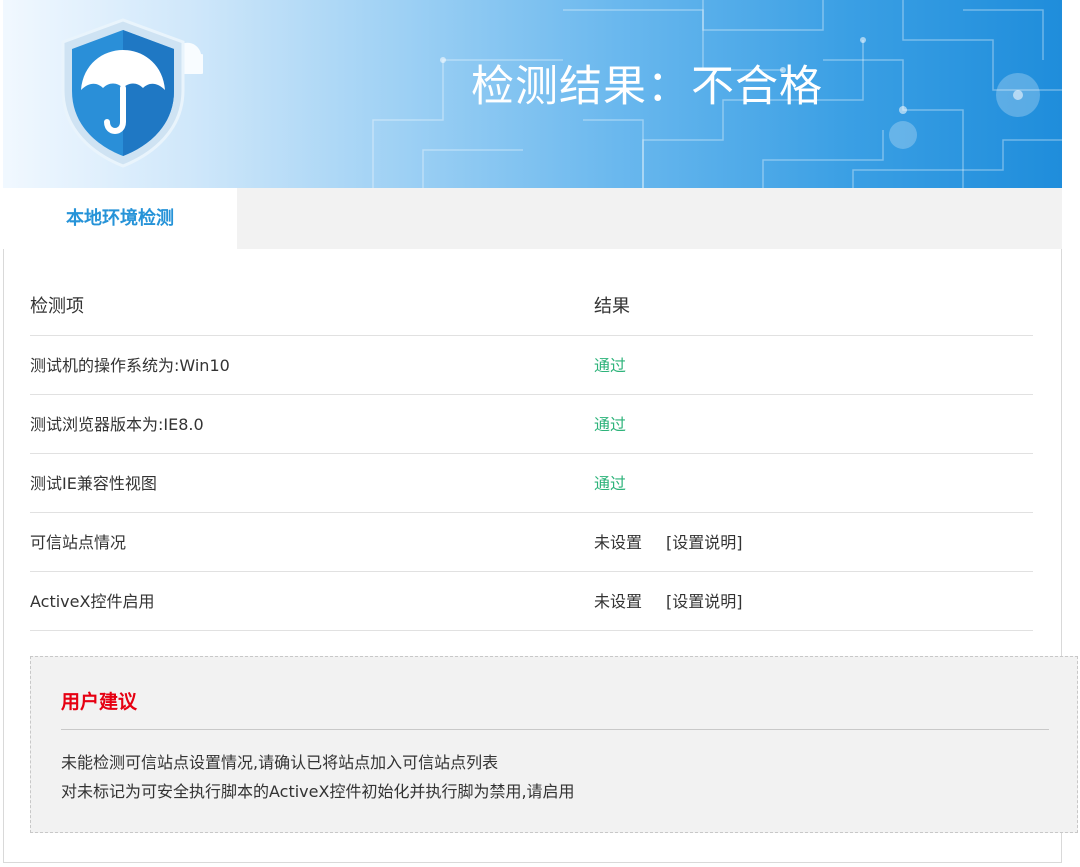 This screenshot has width=1080, height=867. What do you see at coordinates (531, 542) in the screenshot?
I see `table-row: 可信站点情况 未设置 [设置说明]` at bounding box center [531, 542].